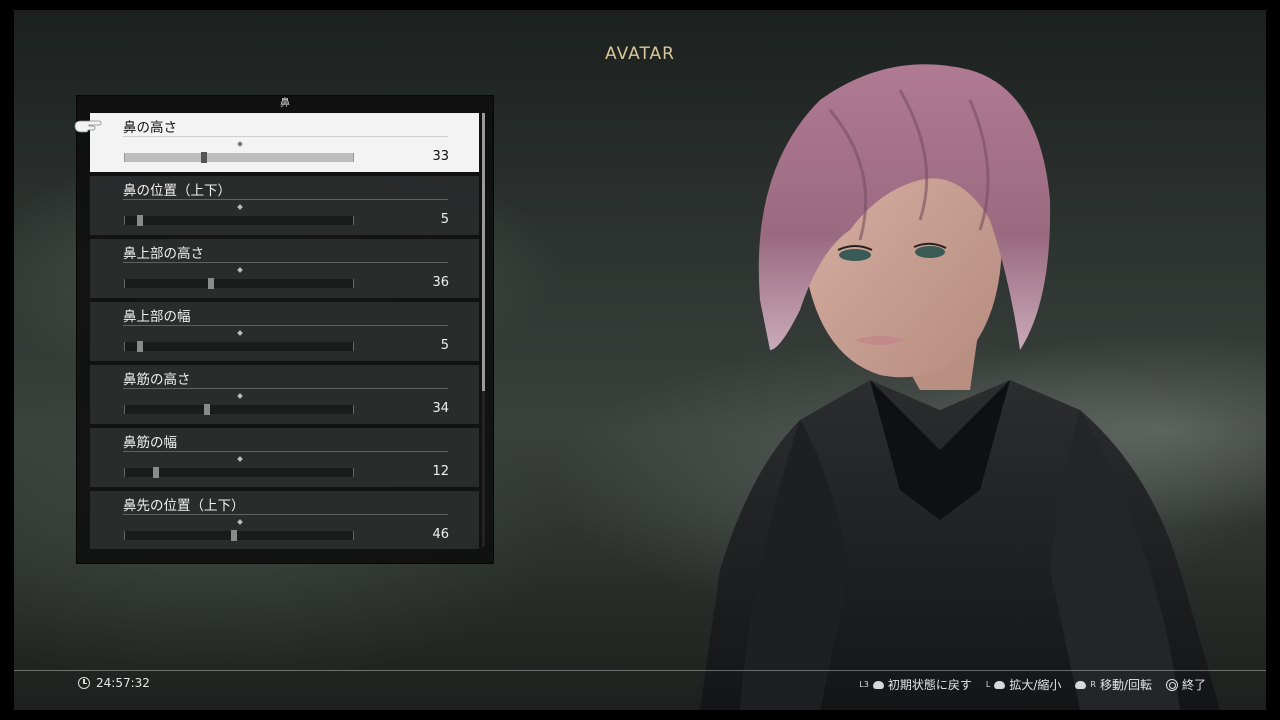 The width and height of the screenshot is (1280, 720). Describe the element at coordinates (1193, 685) in the screenshot. I see `hint-exit-label: 終了` at that location.